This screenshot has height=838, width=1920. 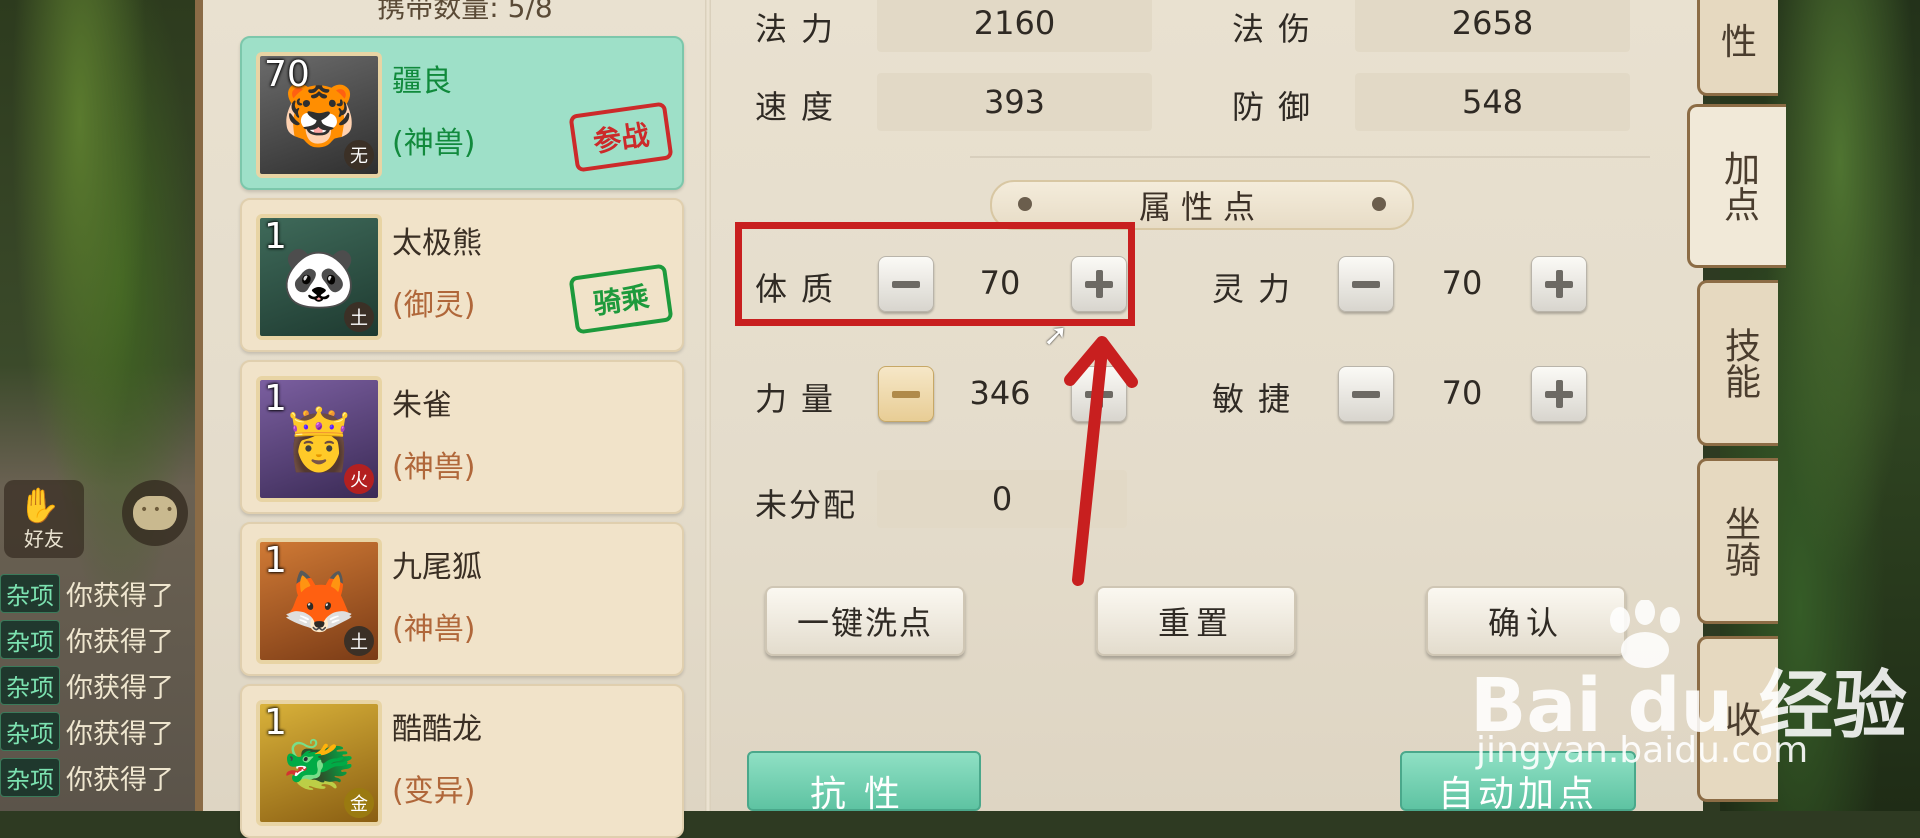 What do you see at coordinates (359, 479) in the screenshot?
I see `element-badge: 火` at bounding box center [359, 479].